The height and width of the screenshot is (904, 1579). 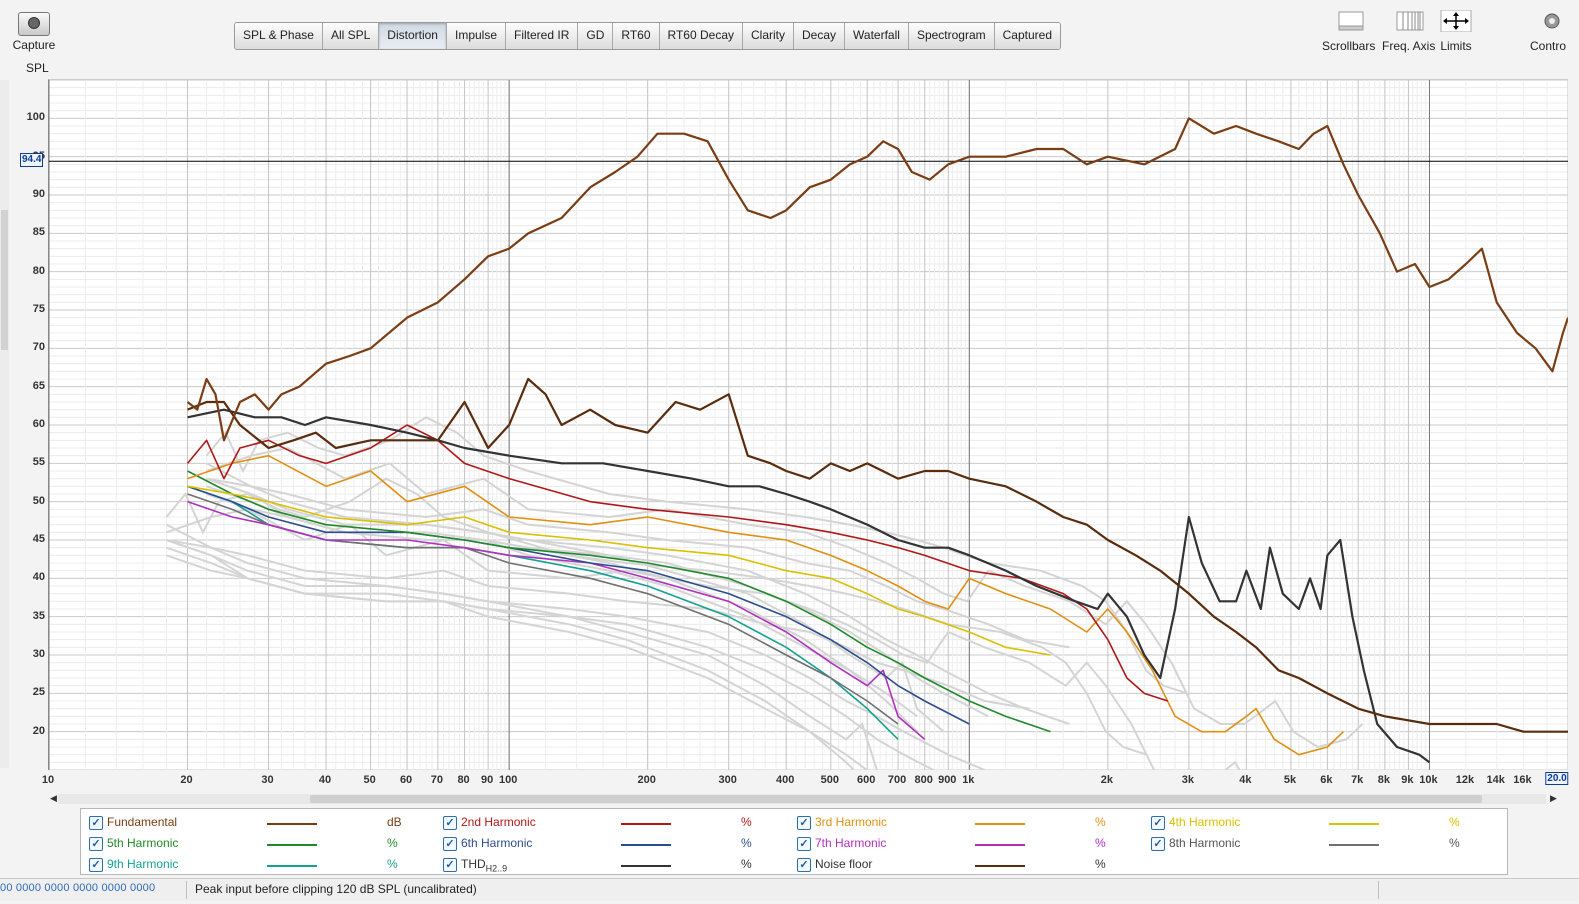 I want to click on legend-label-text: Noise floor, so click(x=844, y=864).